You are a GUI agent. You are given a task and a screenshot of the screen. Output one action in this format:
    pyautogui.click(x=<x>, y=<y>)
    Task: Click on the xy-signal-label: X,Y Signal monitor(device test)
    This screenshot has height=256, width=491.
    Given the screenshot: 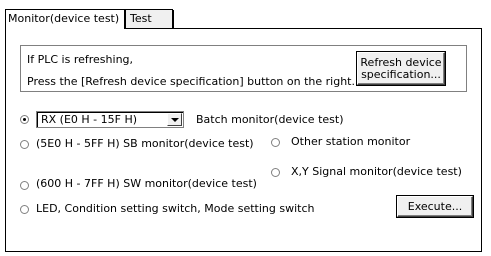 What is the action you would take?
    pyautogui.click(x=376, y=171)
    